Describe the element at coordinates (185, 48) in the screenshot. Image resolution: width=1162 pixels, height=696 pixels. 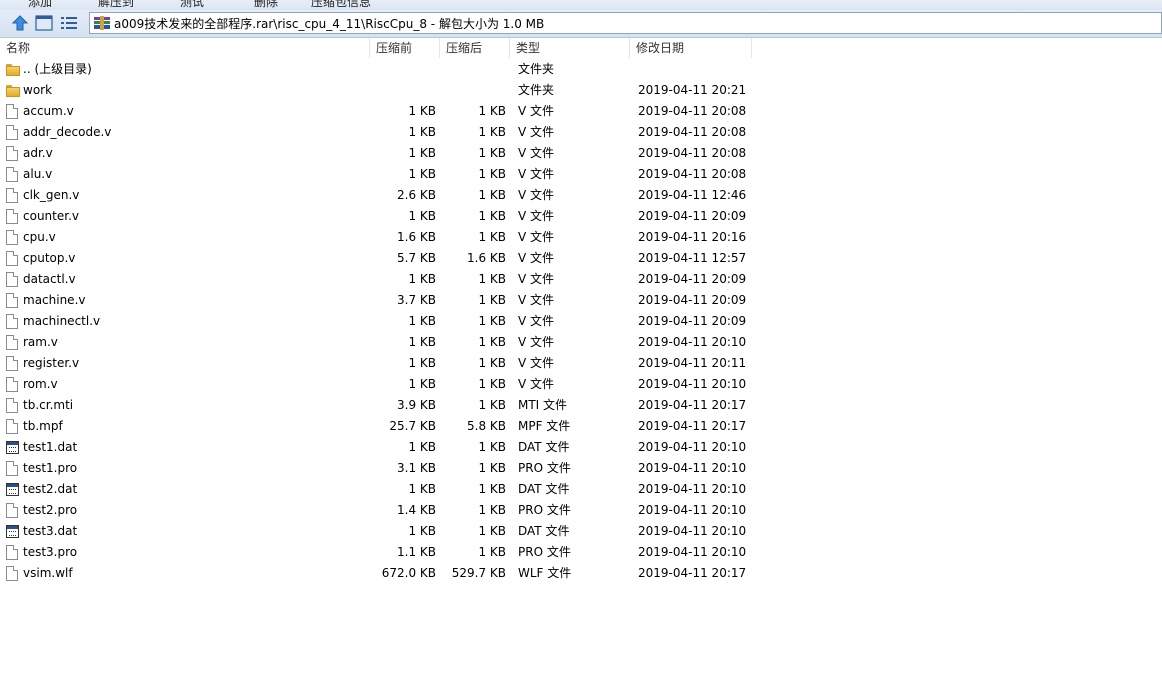
I see `column-name-header: 名称` at that location.